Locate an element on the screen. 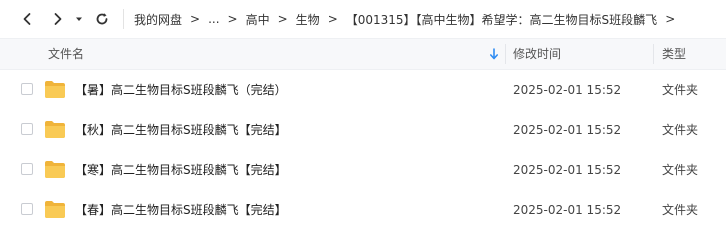 The width and height of the screenshot is (726, 243). file-name: 【秋】高二生物目标S班段麟飞【完结】 is located at coordinates (181, 130).